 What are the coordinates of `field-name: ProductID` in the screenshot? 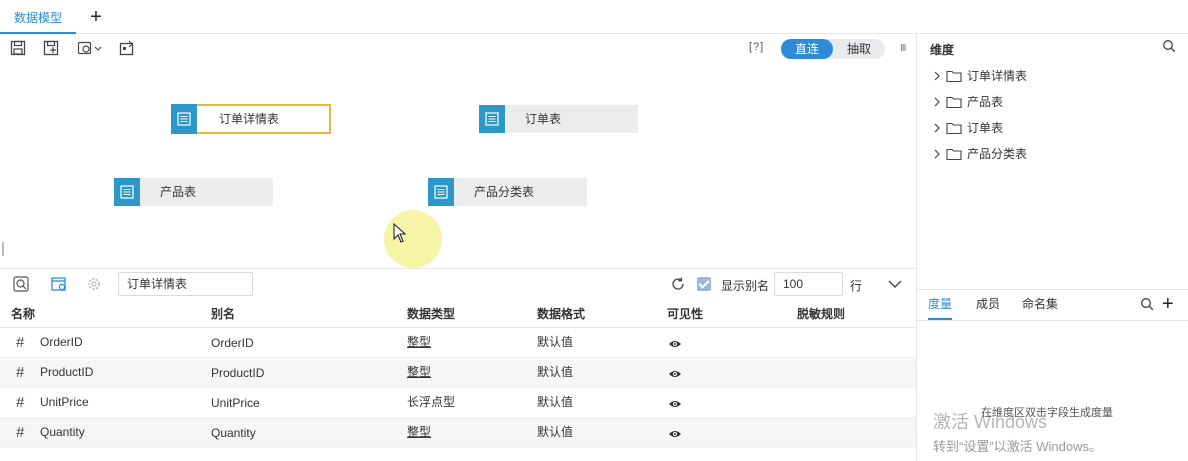 It's located at (67, 372).